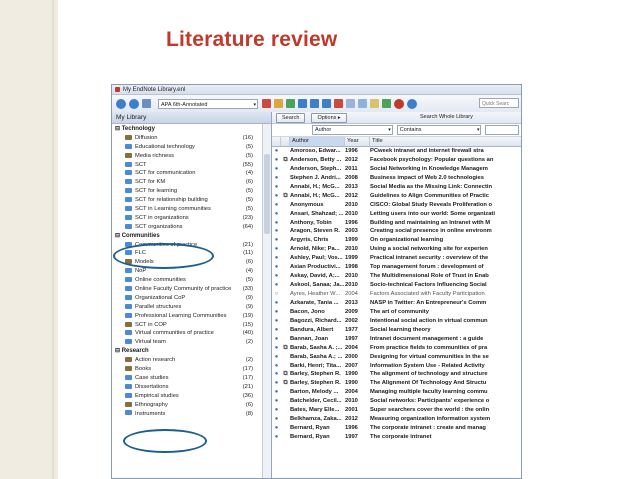 The width and height of the screenshot is (638, 479). I want to click on group-item: SCT for KM (6), so click(191, 182).